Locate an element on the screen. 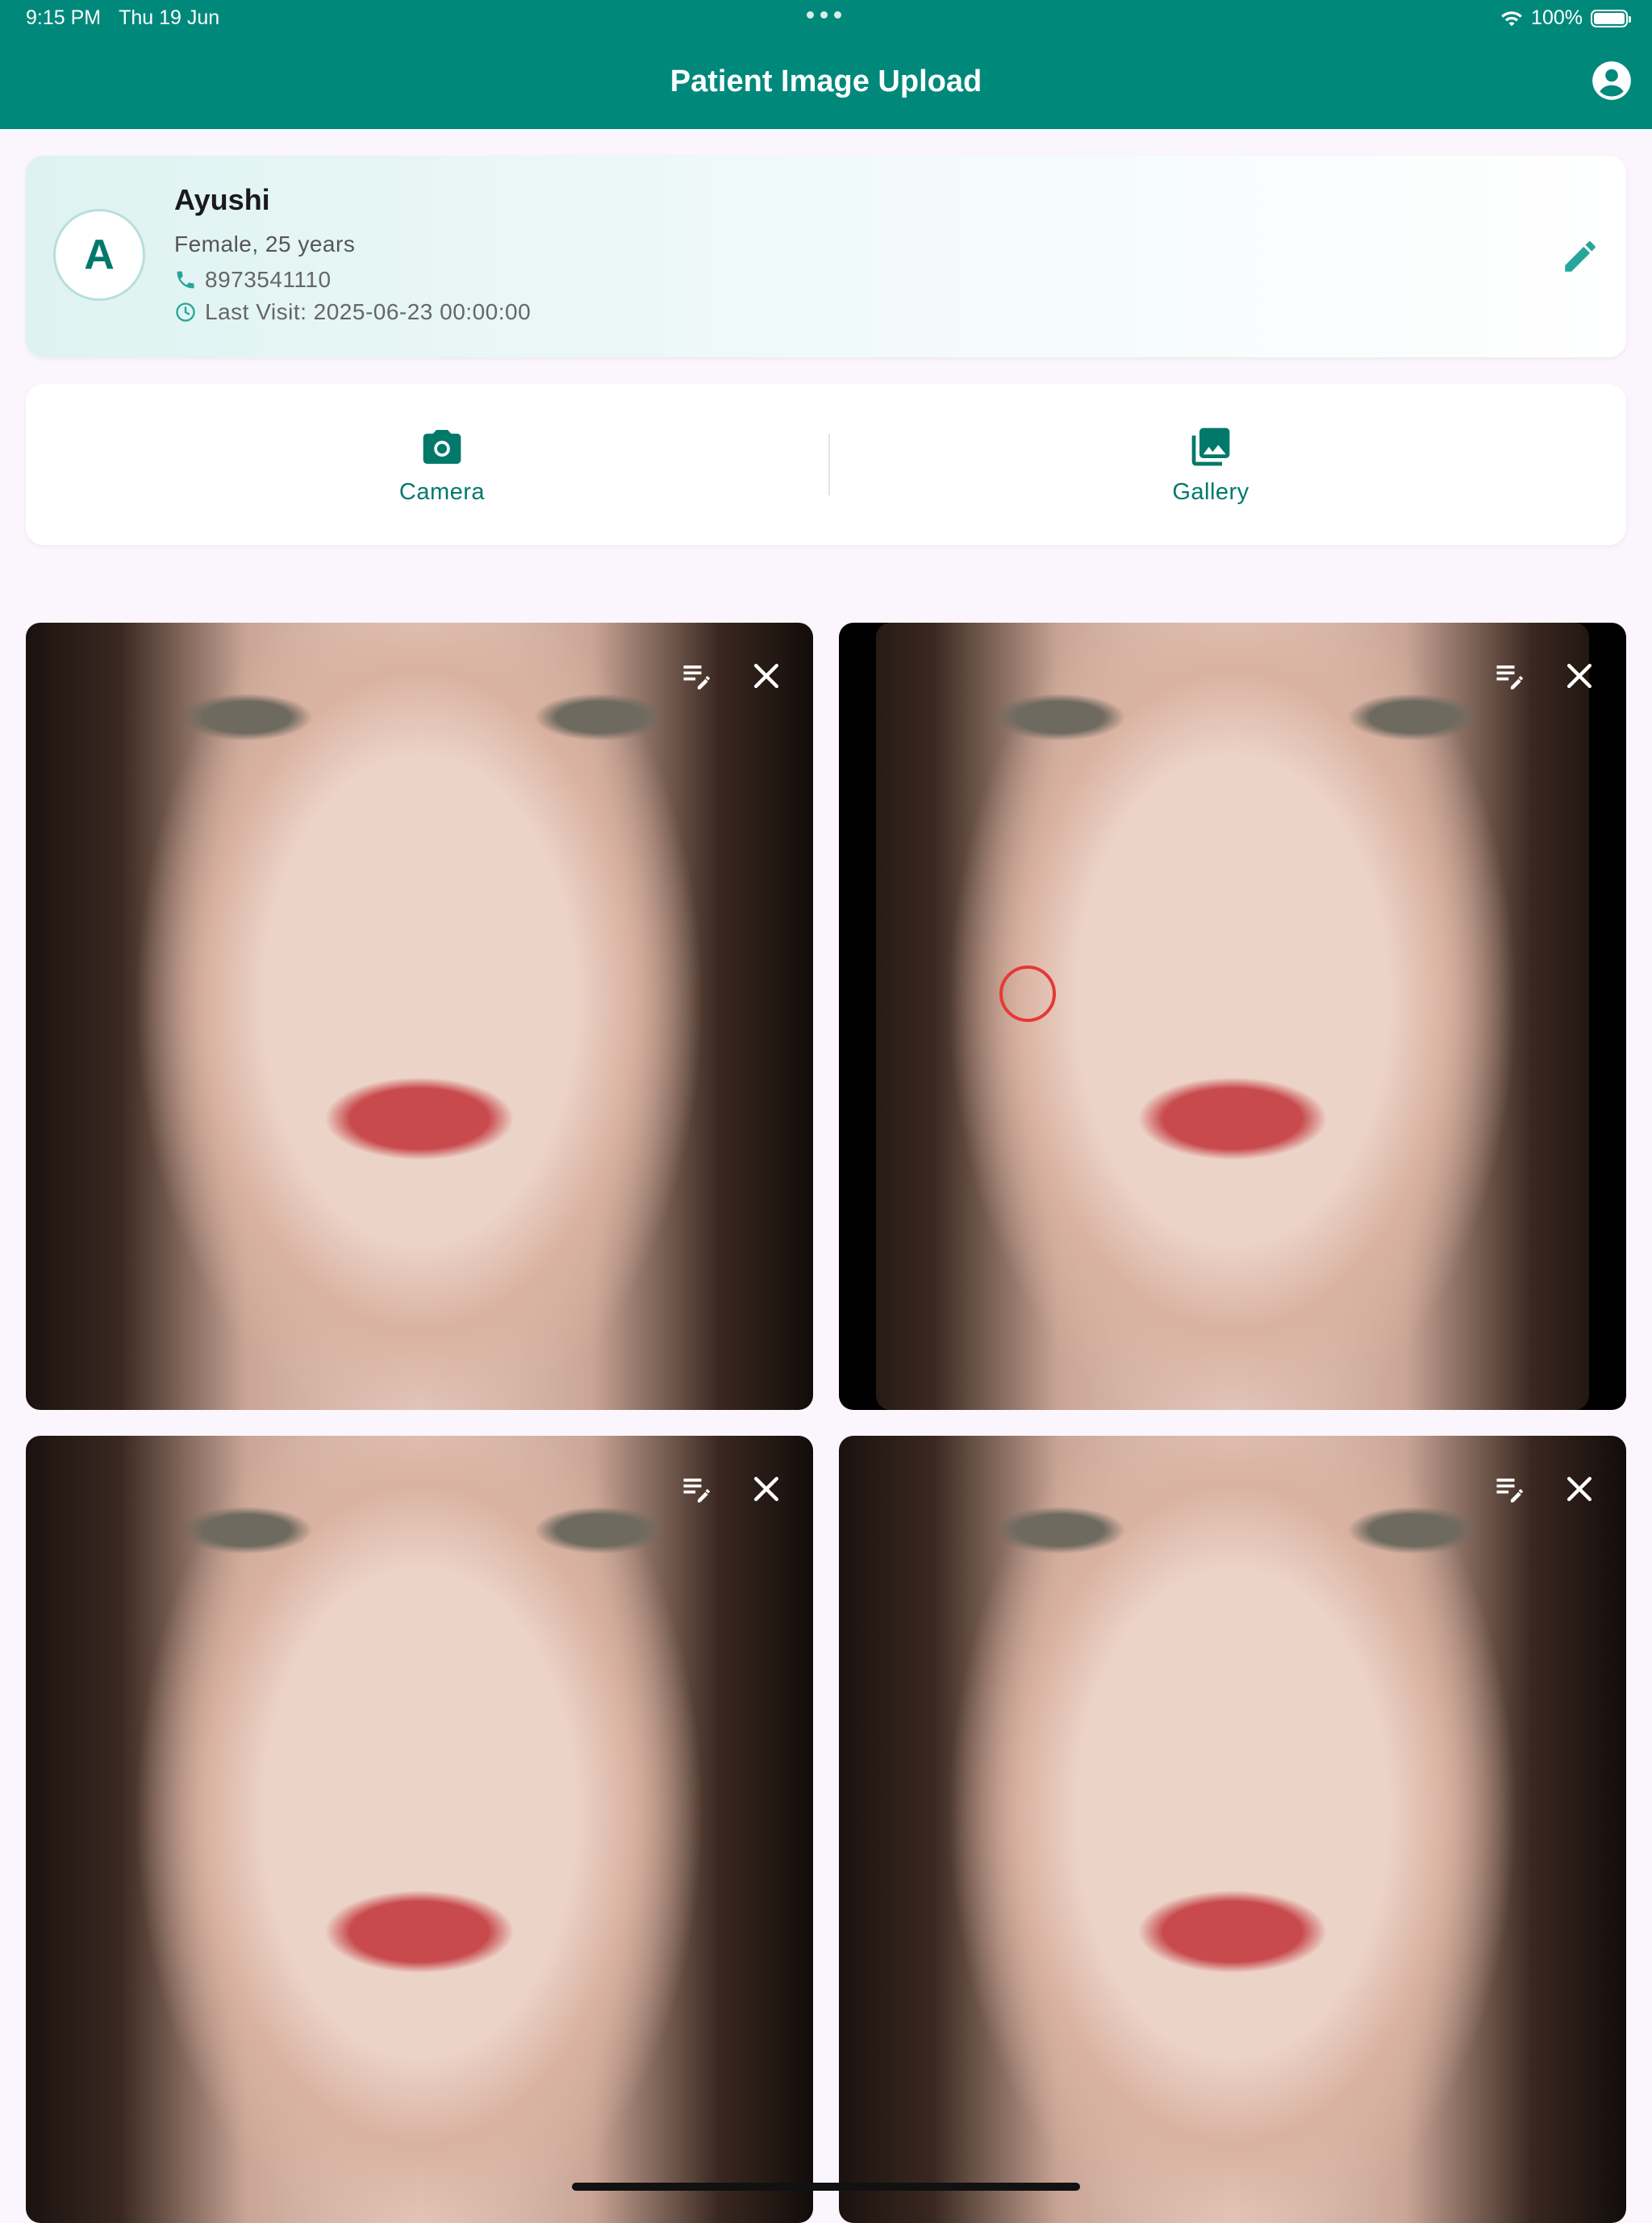 This screenshot has width=1652, height=2223. phone-icon is located at coordinates (185, 280).